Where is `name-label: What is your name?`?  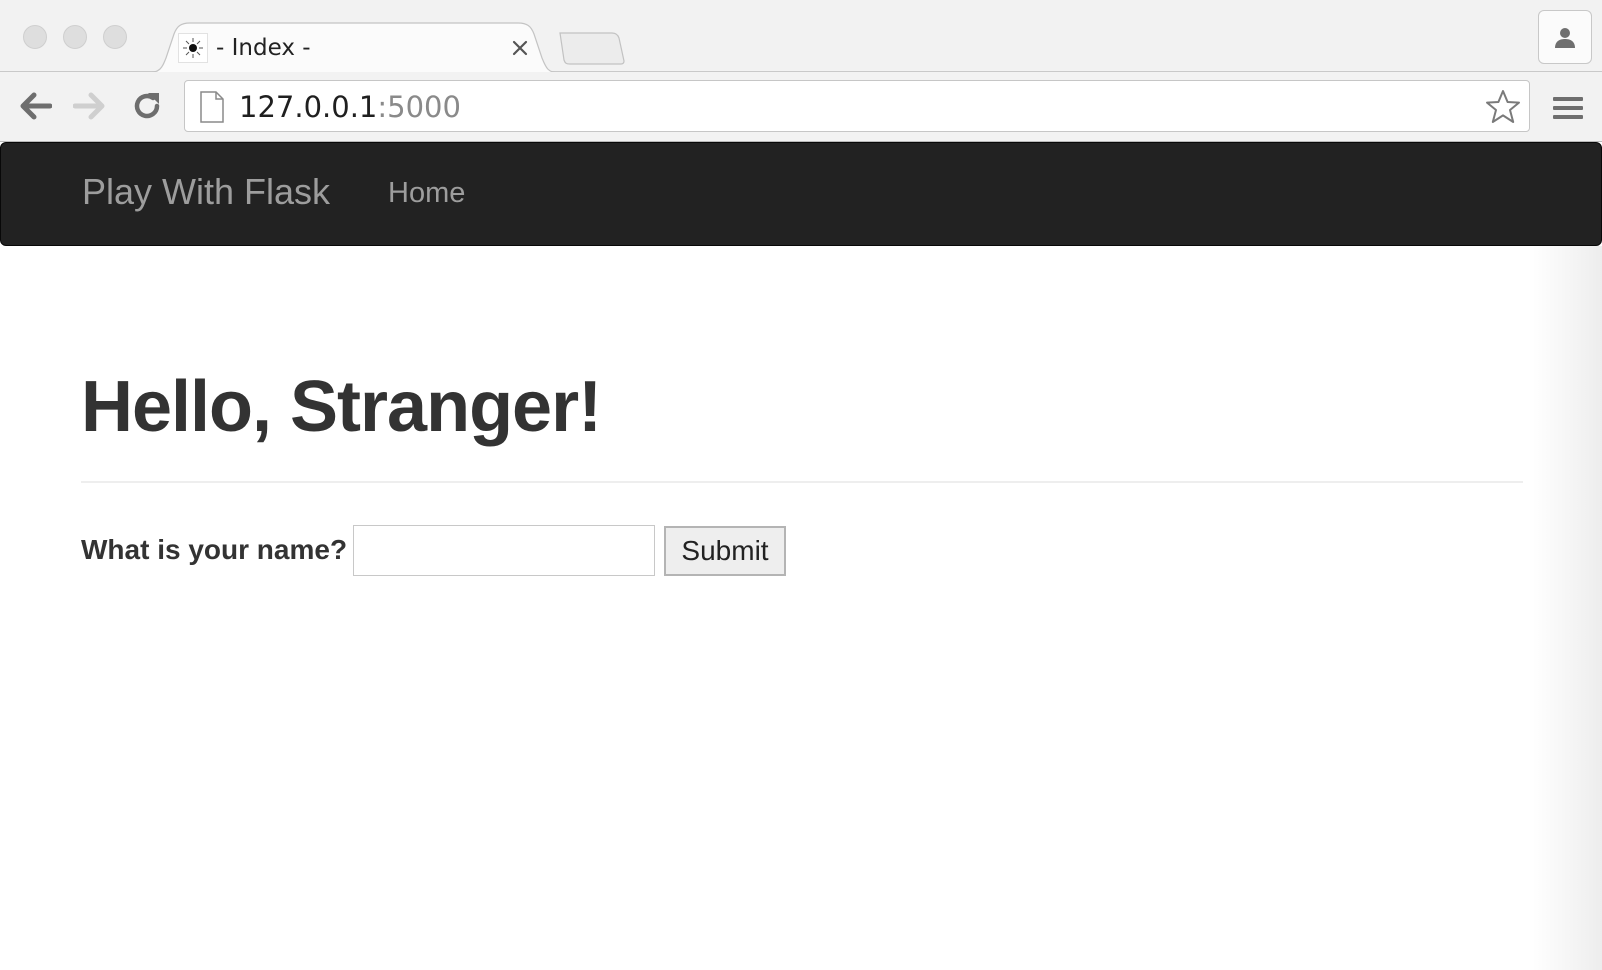 name-label: What is your name? is located at coordinates (214, 549).